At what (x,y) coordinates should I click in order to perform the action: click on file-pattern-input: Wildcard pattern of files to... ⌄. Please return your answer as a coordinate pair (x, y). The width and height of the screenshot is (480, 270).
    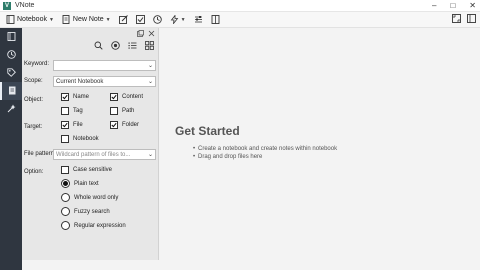
    Looking at the image, I should click on (104, 154).